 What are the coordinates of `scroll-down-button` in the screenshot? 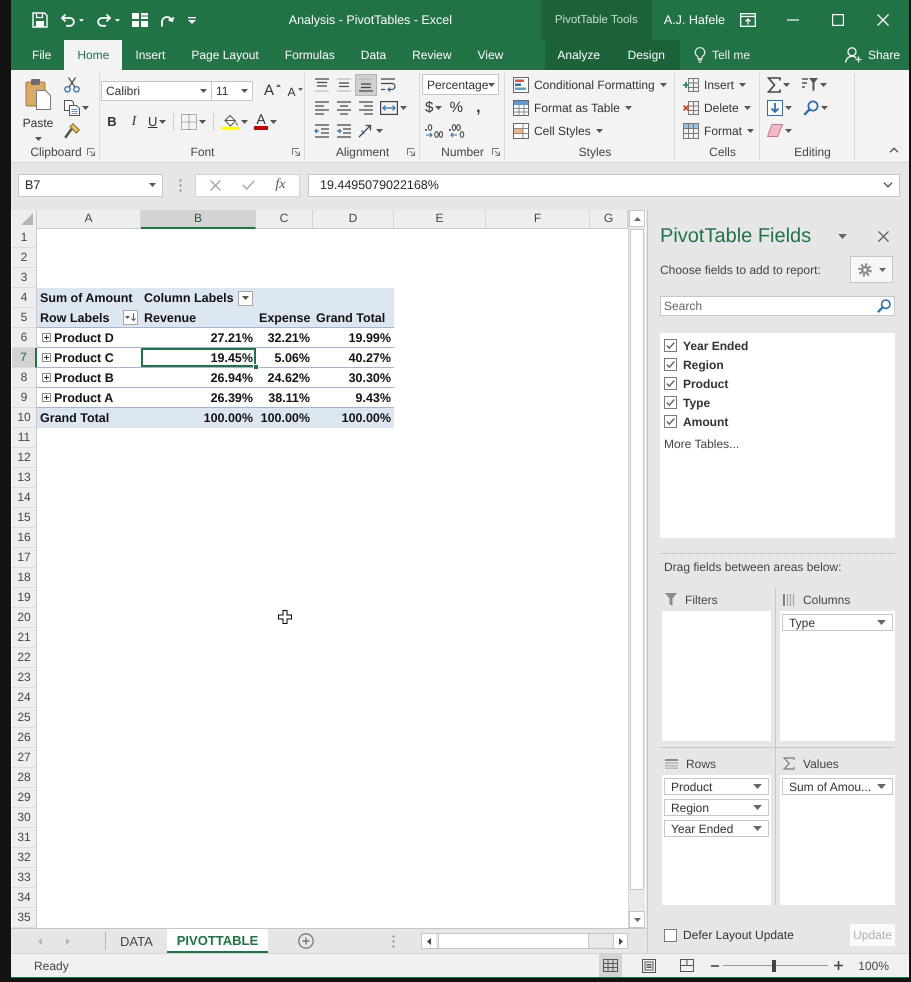 It's located at (637, 919).